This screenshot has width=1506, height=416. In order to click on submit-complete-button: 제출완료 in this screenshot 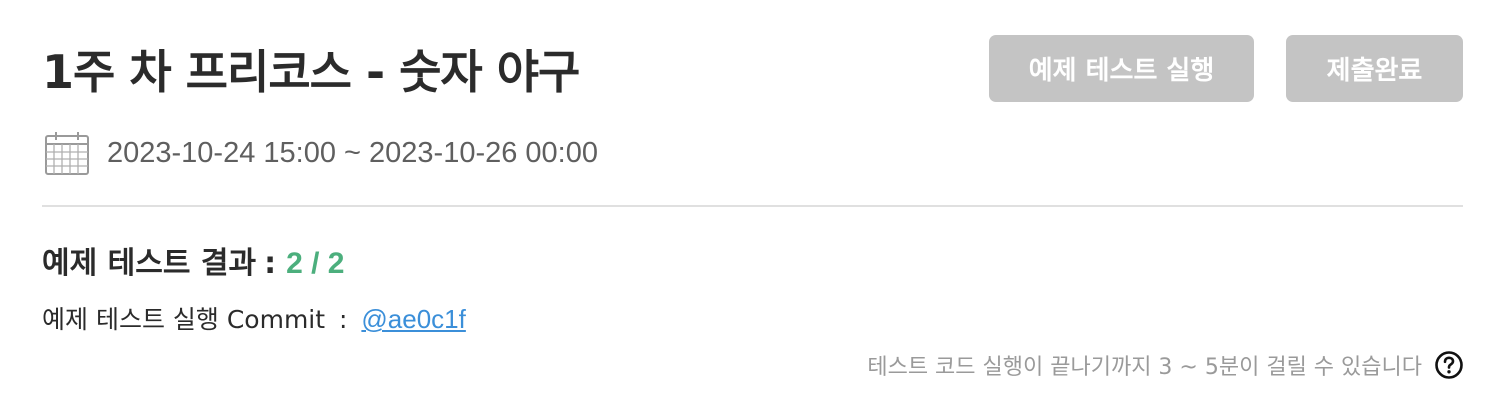, I will do `click(1374, 68)`.